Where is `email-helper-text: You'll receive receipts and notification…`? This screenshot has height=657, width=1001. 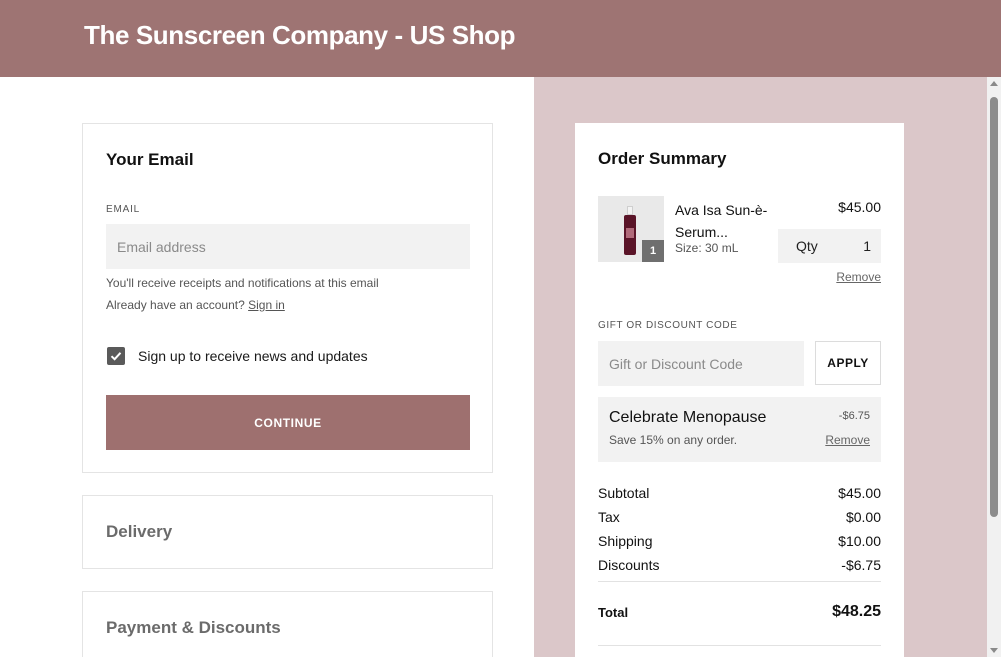 email-helper-text: You'll receive receipts and notification… is located at coordinates (242, 283).